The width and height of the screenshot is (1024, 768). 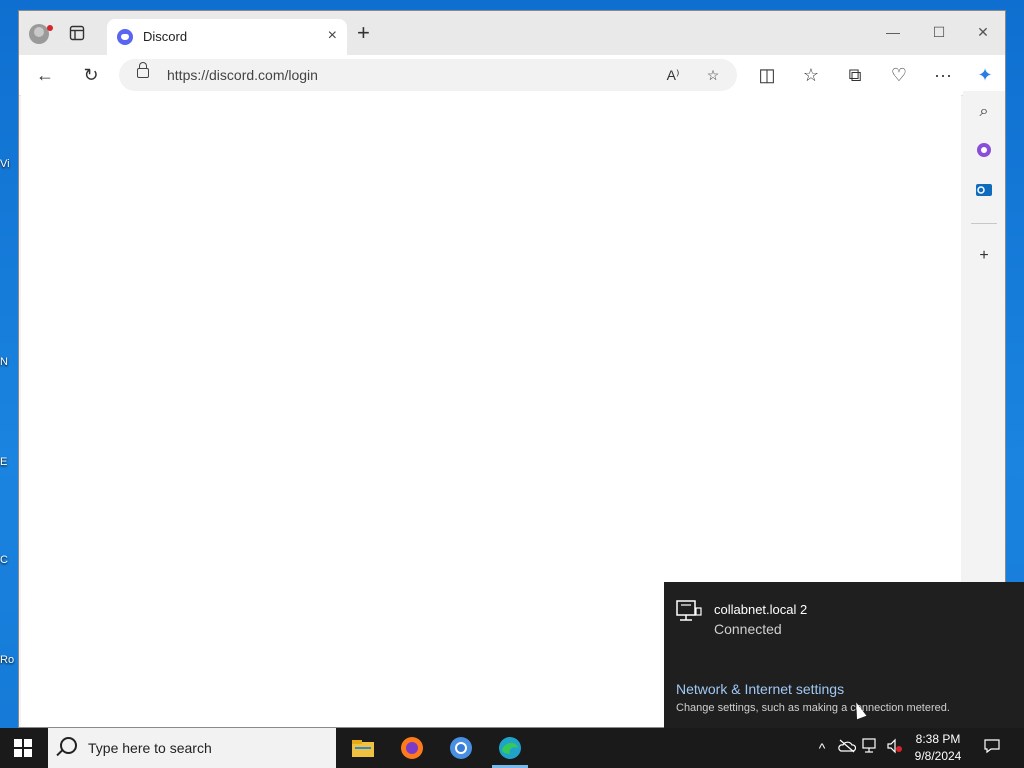 I want to click on search-placeholder: Type here to search, so click(x=150, y=748).